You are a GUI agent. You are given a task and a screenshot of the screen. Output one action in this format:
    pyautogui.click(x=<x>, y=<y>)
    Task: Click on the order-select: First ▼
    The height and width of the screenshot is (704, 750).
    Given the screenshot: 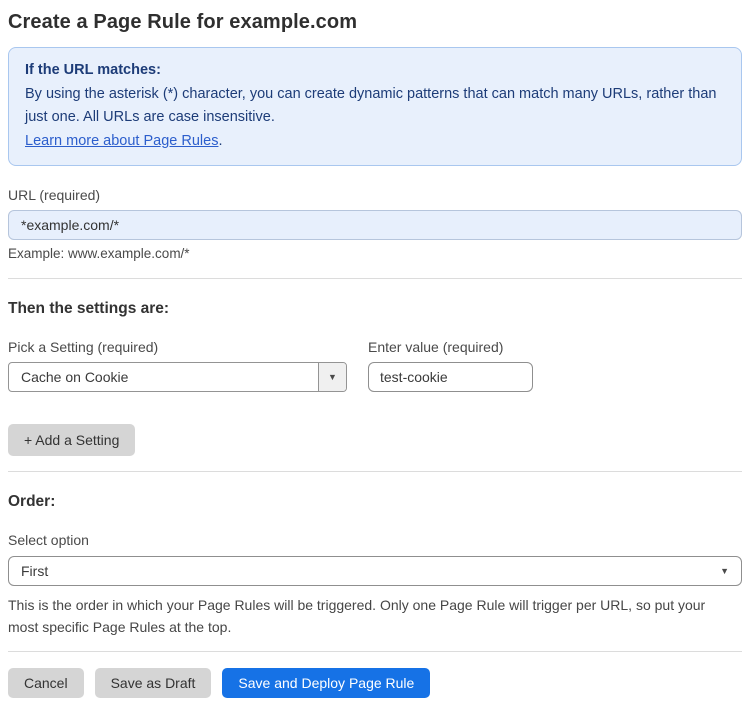 What is the action you would take?
    pyautogui.click(x=375, y=571)
    